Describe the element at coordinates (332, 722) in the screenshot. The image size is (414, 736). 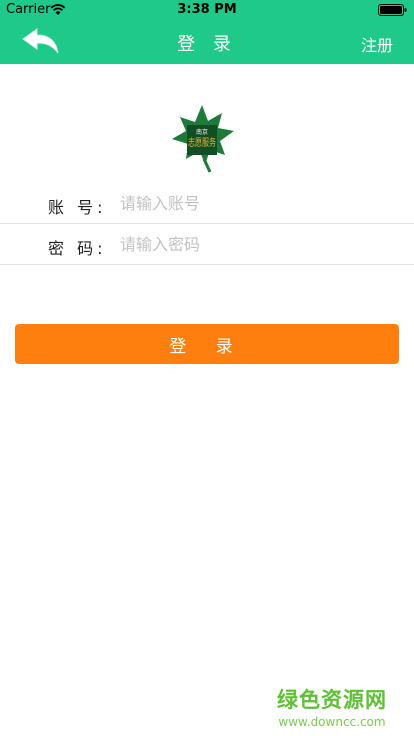
I see `watermark-url: www.downcc.com` at that location.